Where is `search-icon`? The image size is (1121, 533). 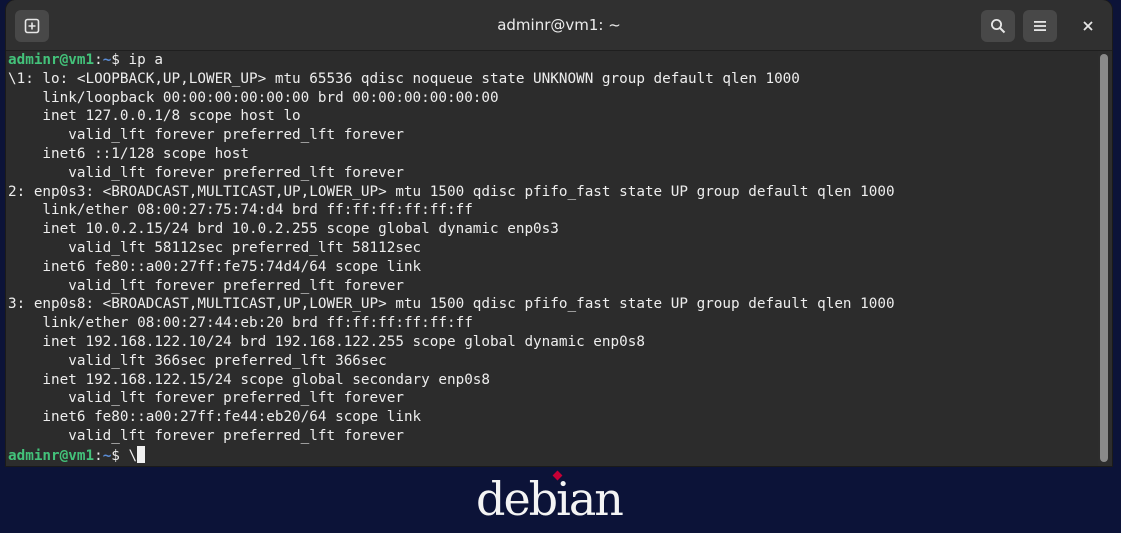 search-icon is located at coordinates (998, 26).